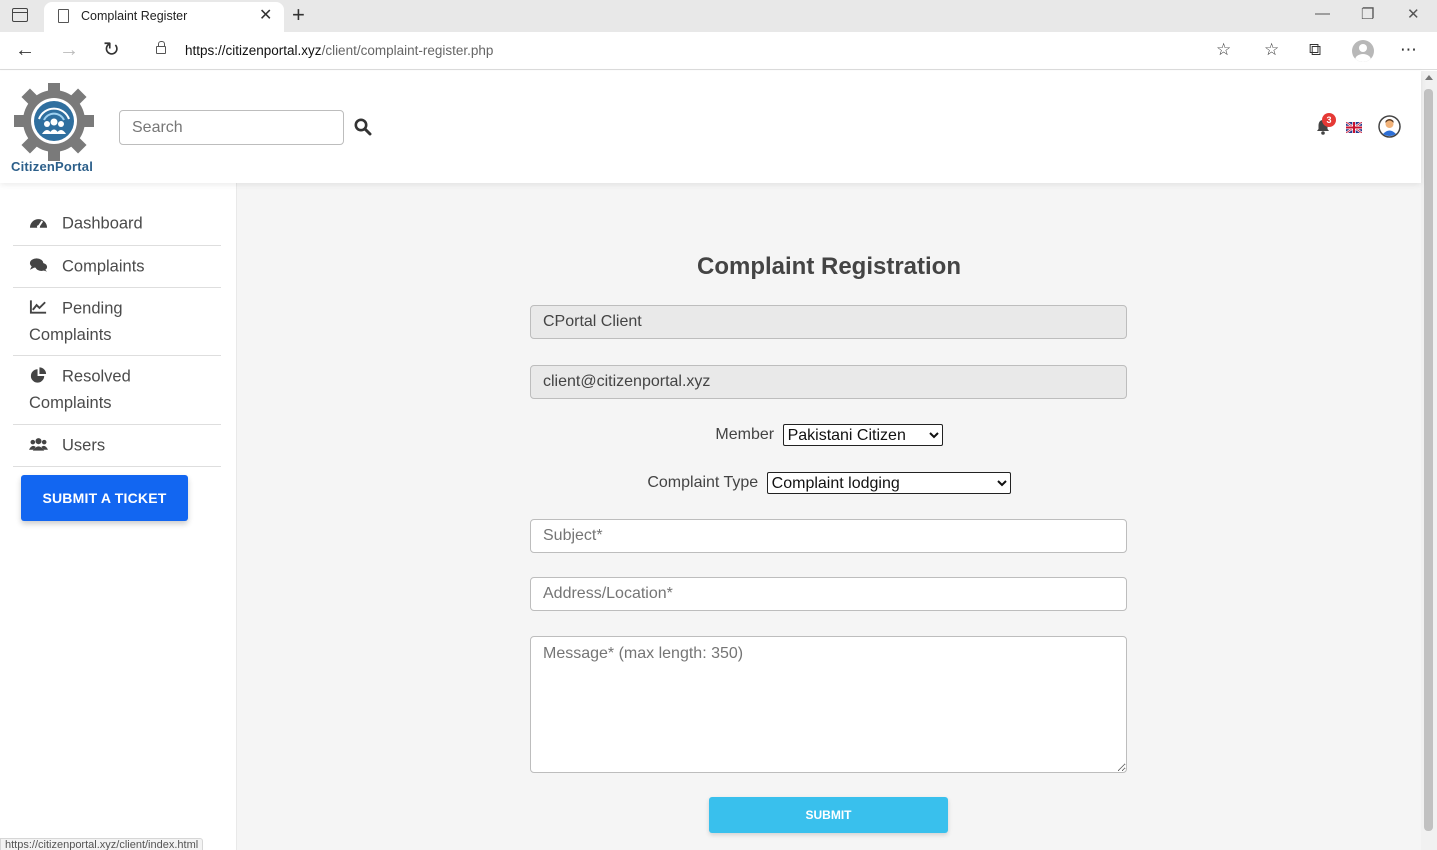 The width and height of the screenshot is (1437, 850). Describe the element at coordinates (161, 47) in the screenshot. I see `lock-icon` at that location.